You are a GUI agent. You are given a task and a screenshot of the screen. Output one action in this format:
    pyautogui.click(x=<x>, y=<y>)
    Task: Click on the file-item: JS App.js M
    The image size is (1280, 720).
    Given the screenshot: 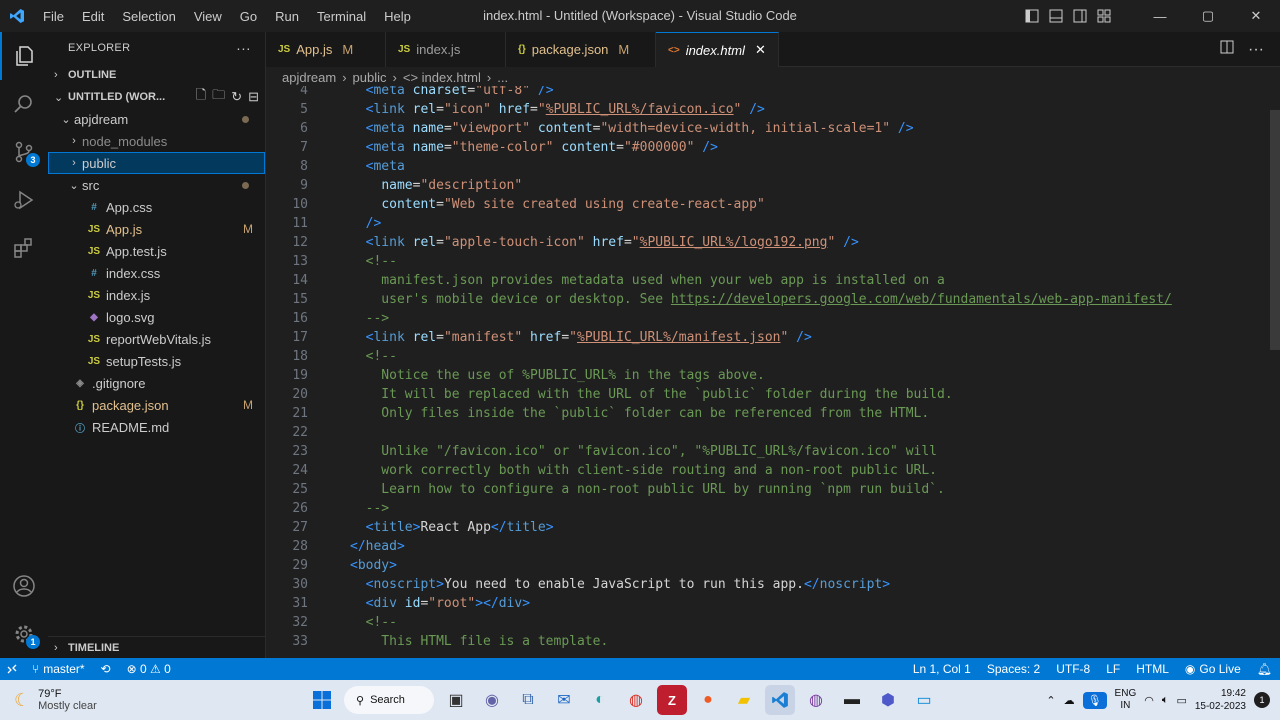 What is the action you would take?
    pyautogui.click(x=156, y=229)
    